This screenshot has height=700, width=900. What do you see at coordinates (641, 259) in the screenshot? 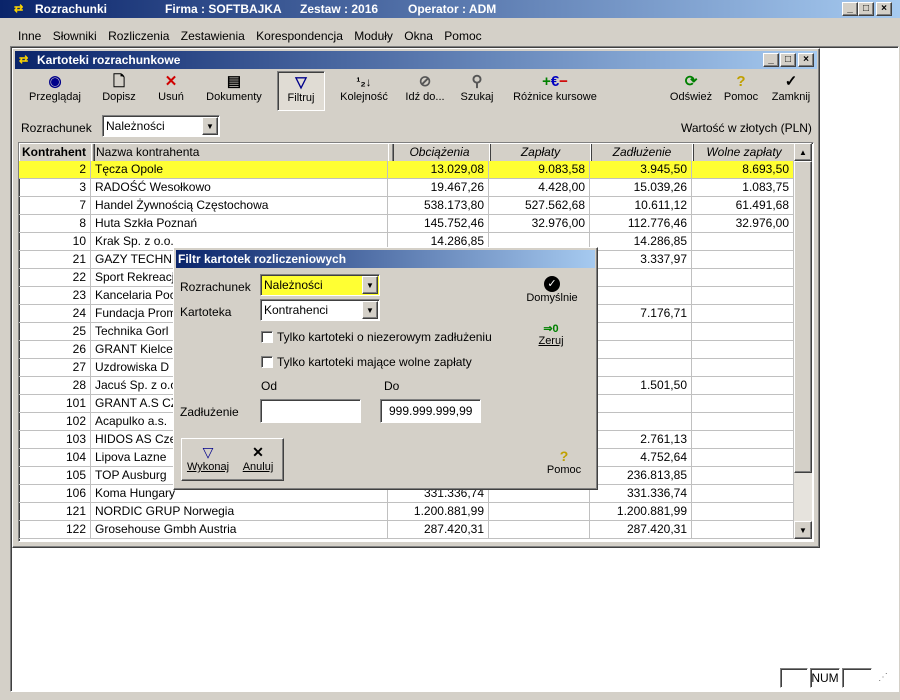
I see `cell-zadluzenie: 3.337,97` at bounding box center [641, 259].